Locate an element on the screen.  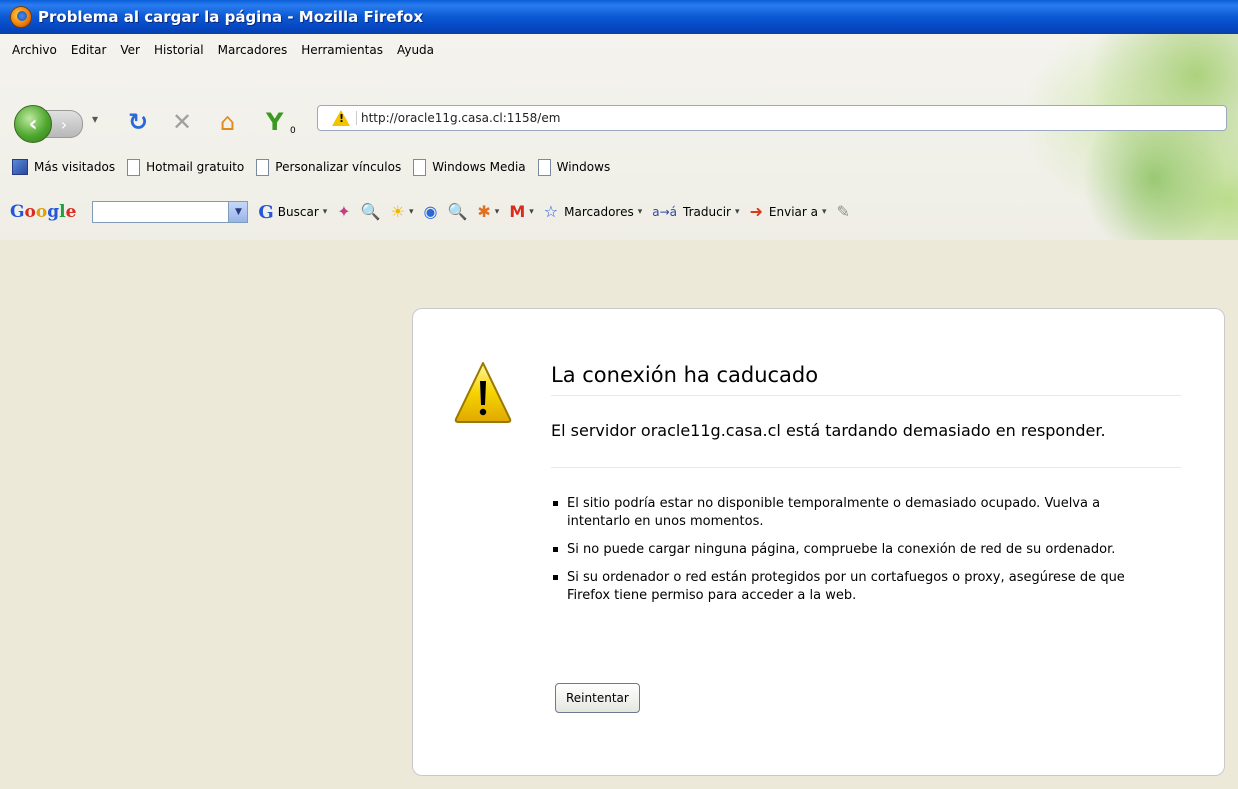
home-icon: ⌂ is located at coordinates (227, 122).